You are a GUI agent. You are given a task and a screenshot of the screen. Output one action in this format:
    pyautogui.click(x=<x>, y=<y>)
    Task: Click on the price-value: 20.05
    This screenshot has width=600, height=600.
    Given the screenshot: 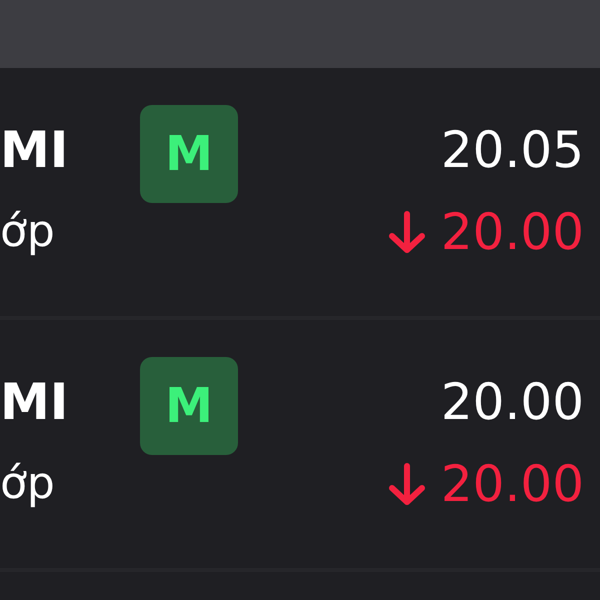 What is the action you would take?
    pyautogui.click(x=512, y=150)
    